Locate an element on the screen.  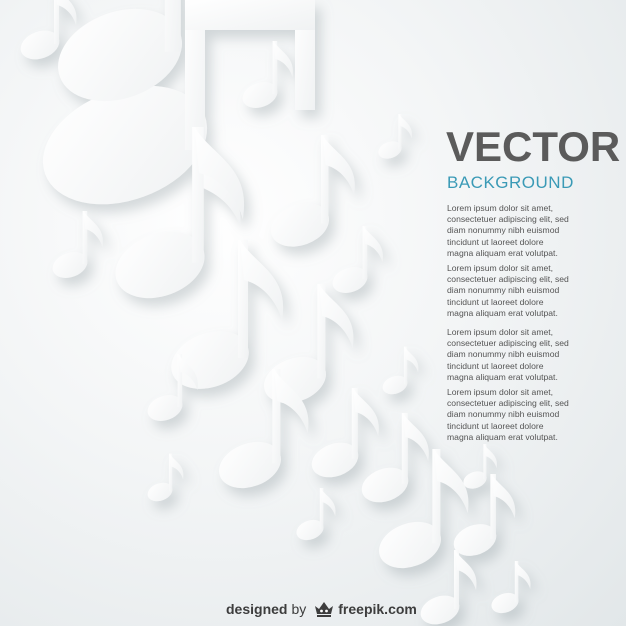
credit-line: designed by freepik.com is located at coordinates (321, 609).